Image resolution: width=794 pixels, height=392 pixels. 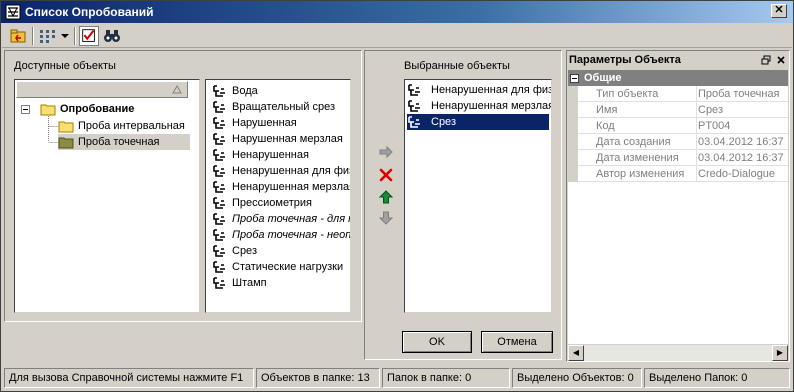 I want to click on property-section-header: Общие, so click(x=678, y=78).